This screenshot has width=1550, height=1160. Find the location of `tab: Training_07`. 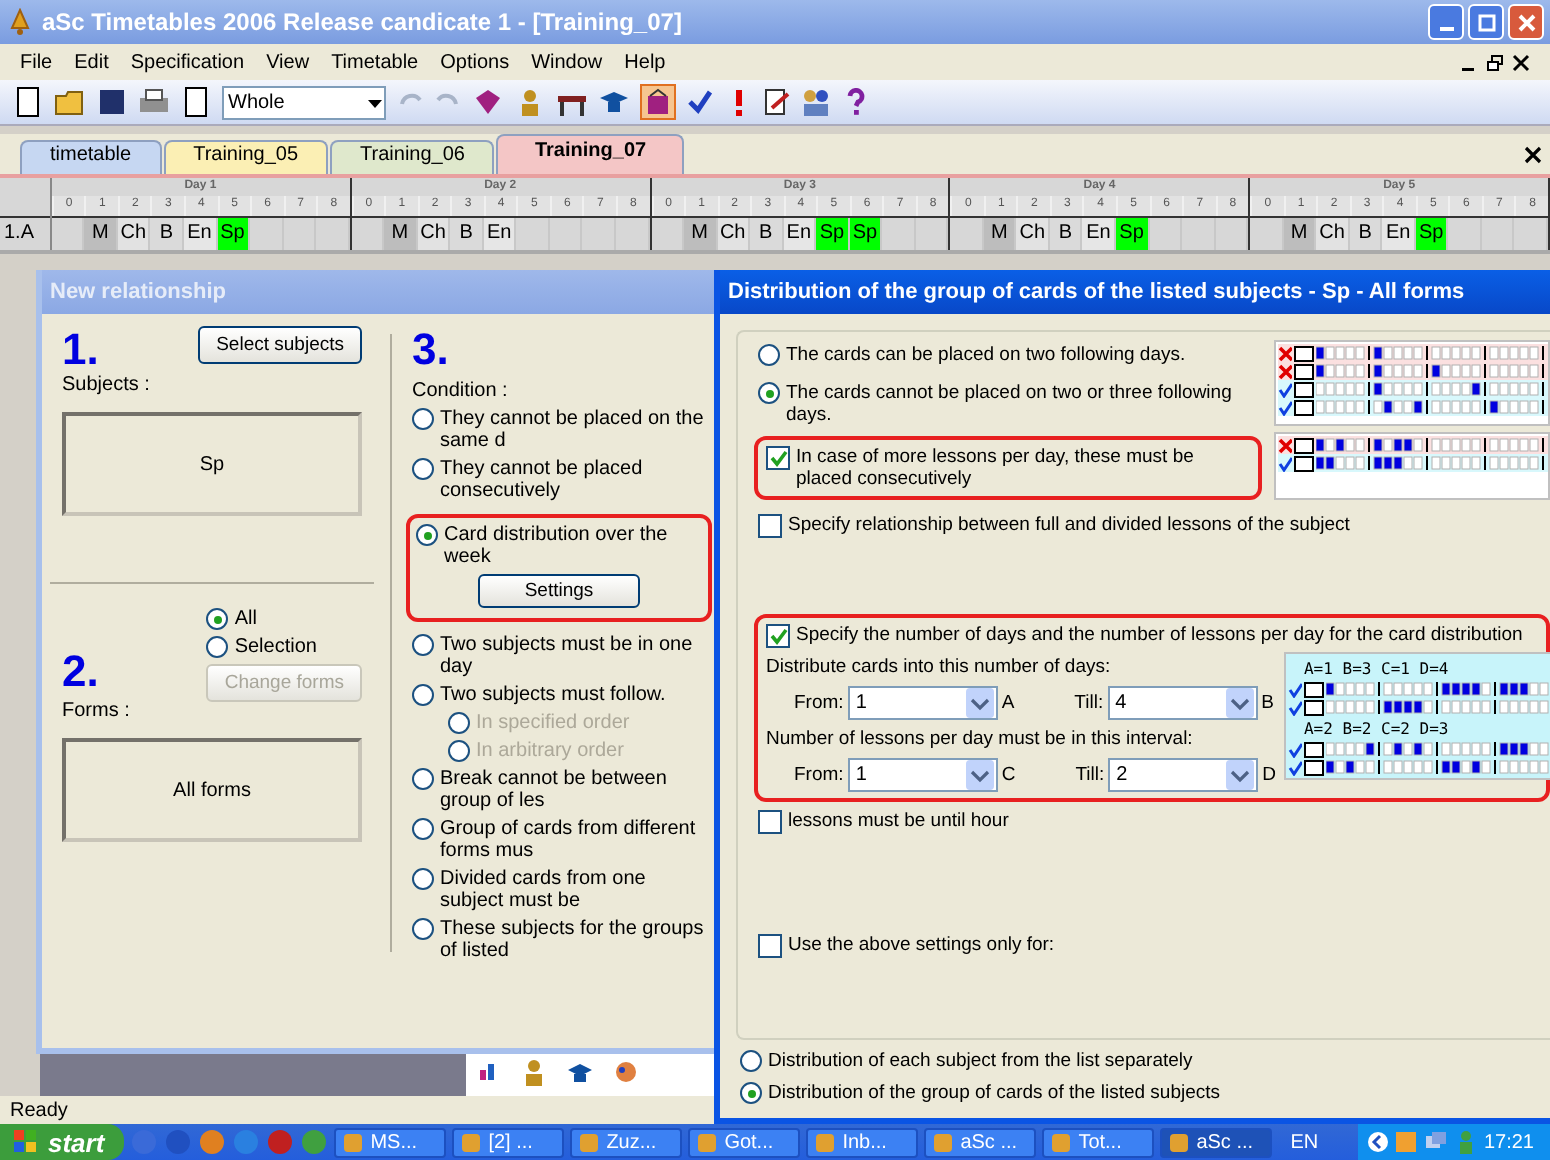

tab: Training_07 is located at coordinates (590, 154).